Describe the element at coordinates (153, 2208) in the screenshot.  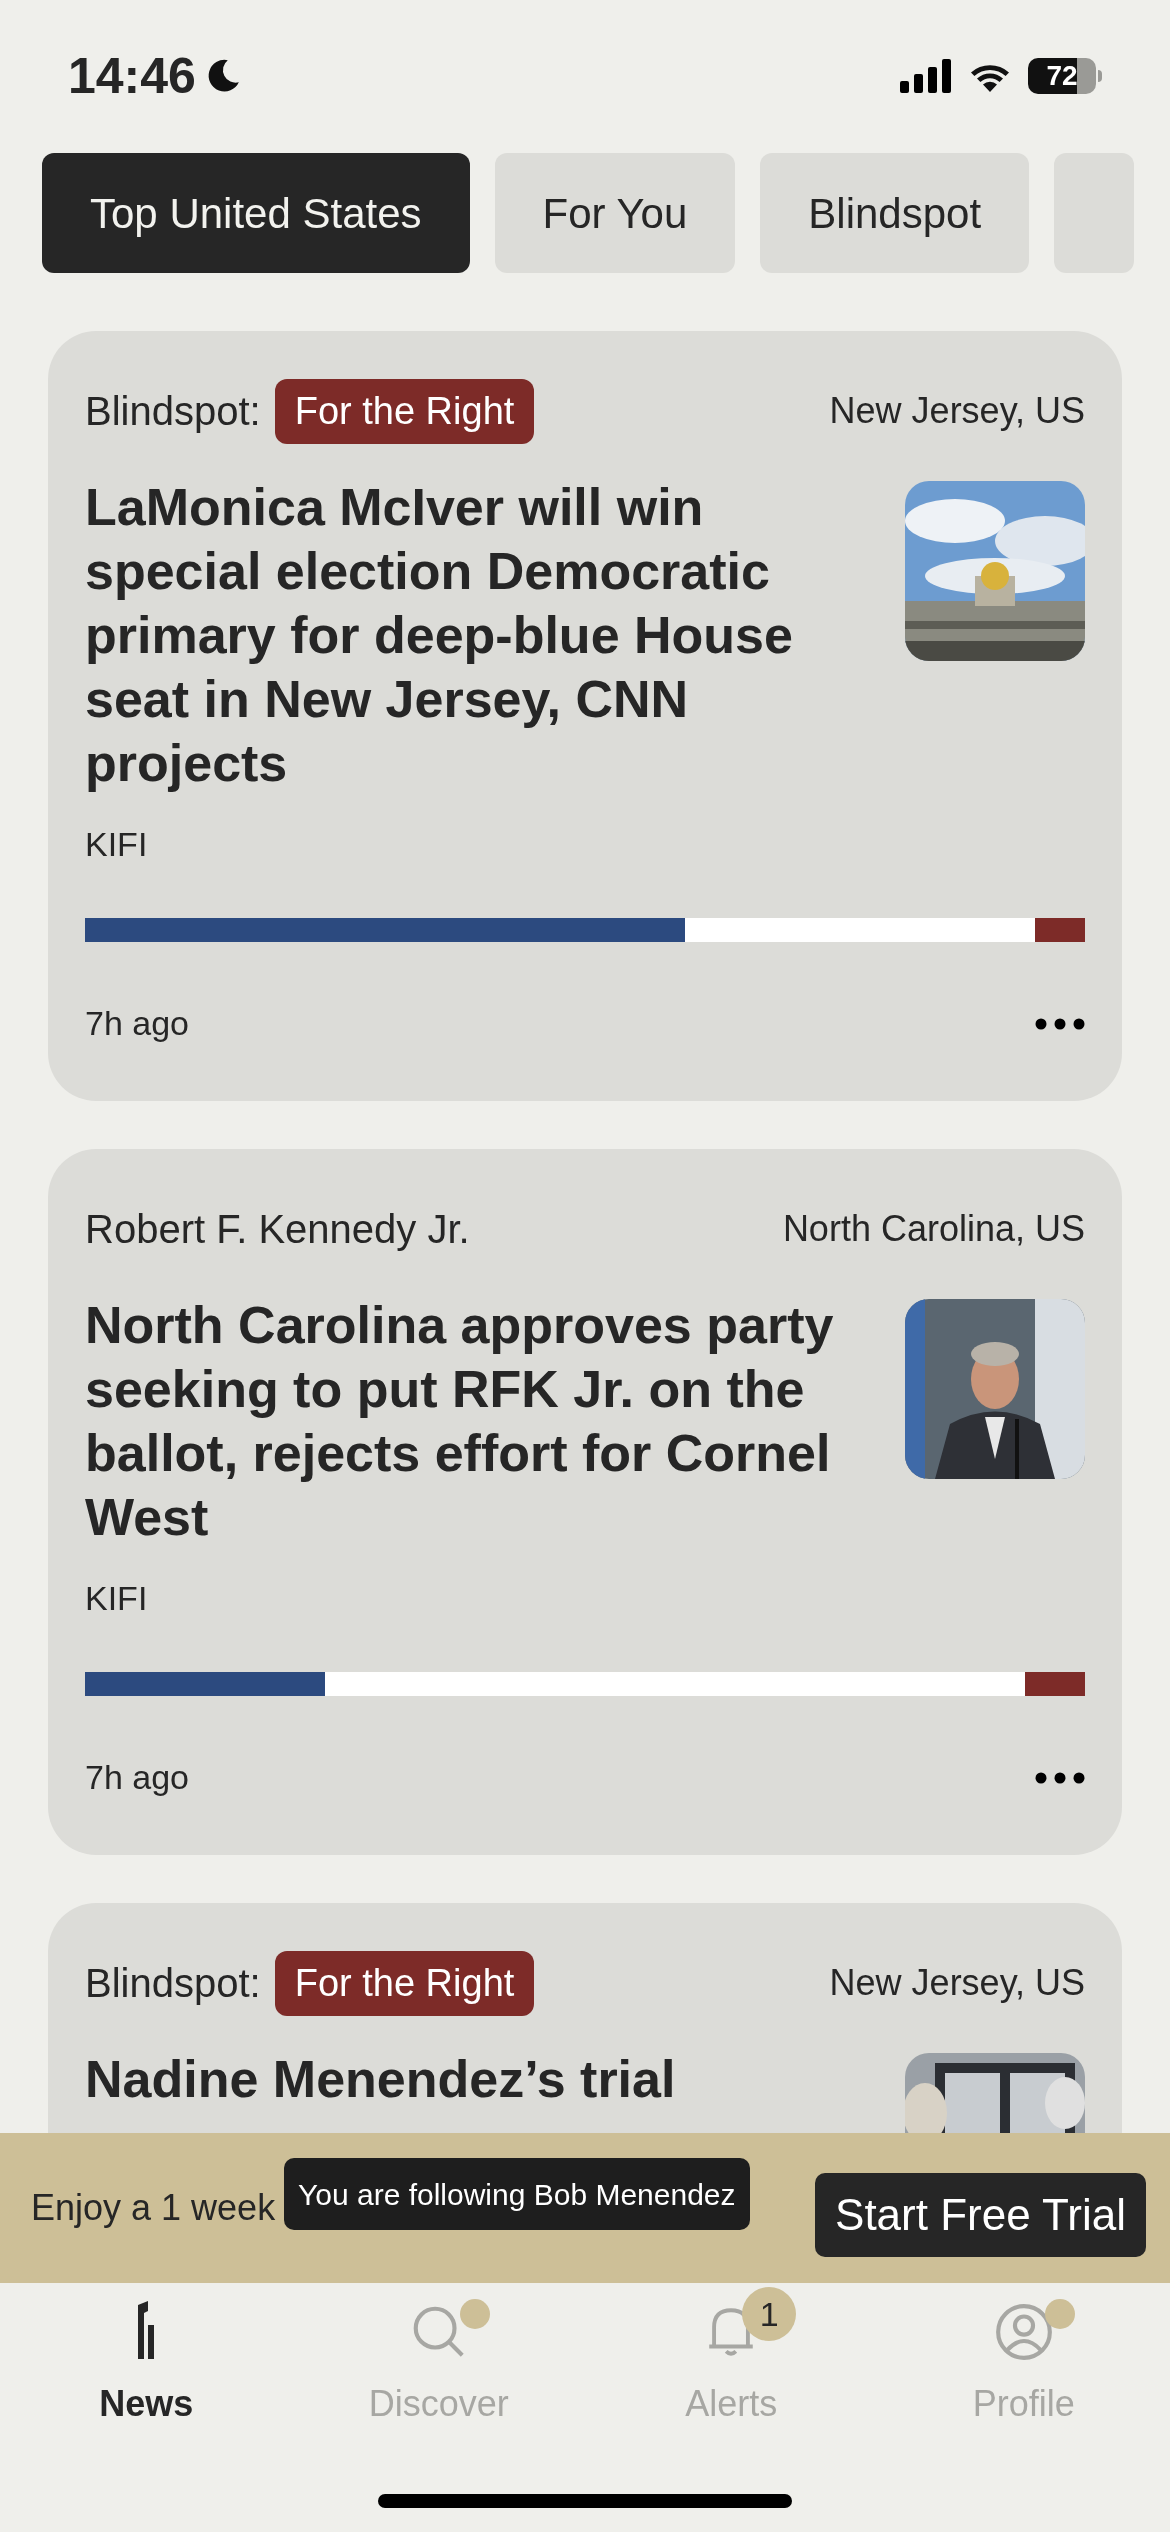
I see `promo-text: Enjoy a 1 week` at that location.